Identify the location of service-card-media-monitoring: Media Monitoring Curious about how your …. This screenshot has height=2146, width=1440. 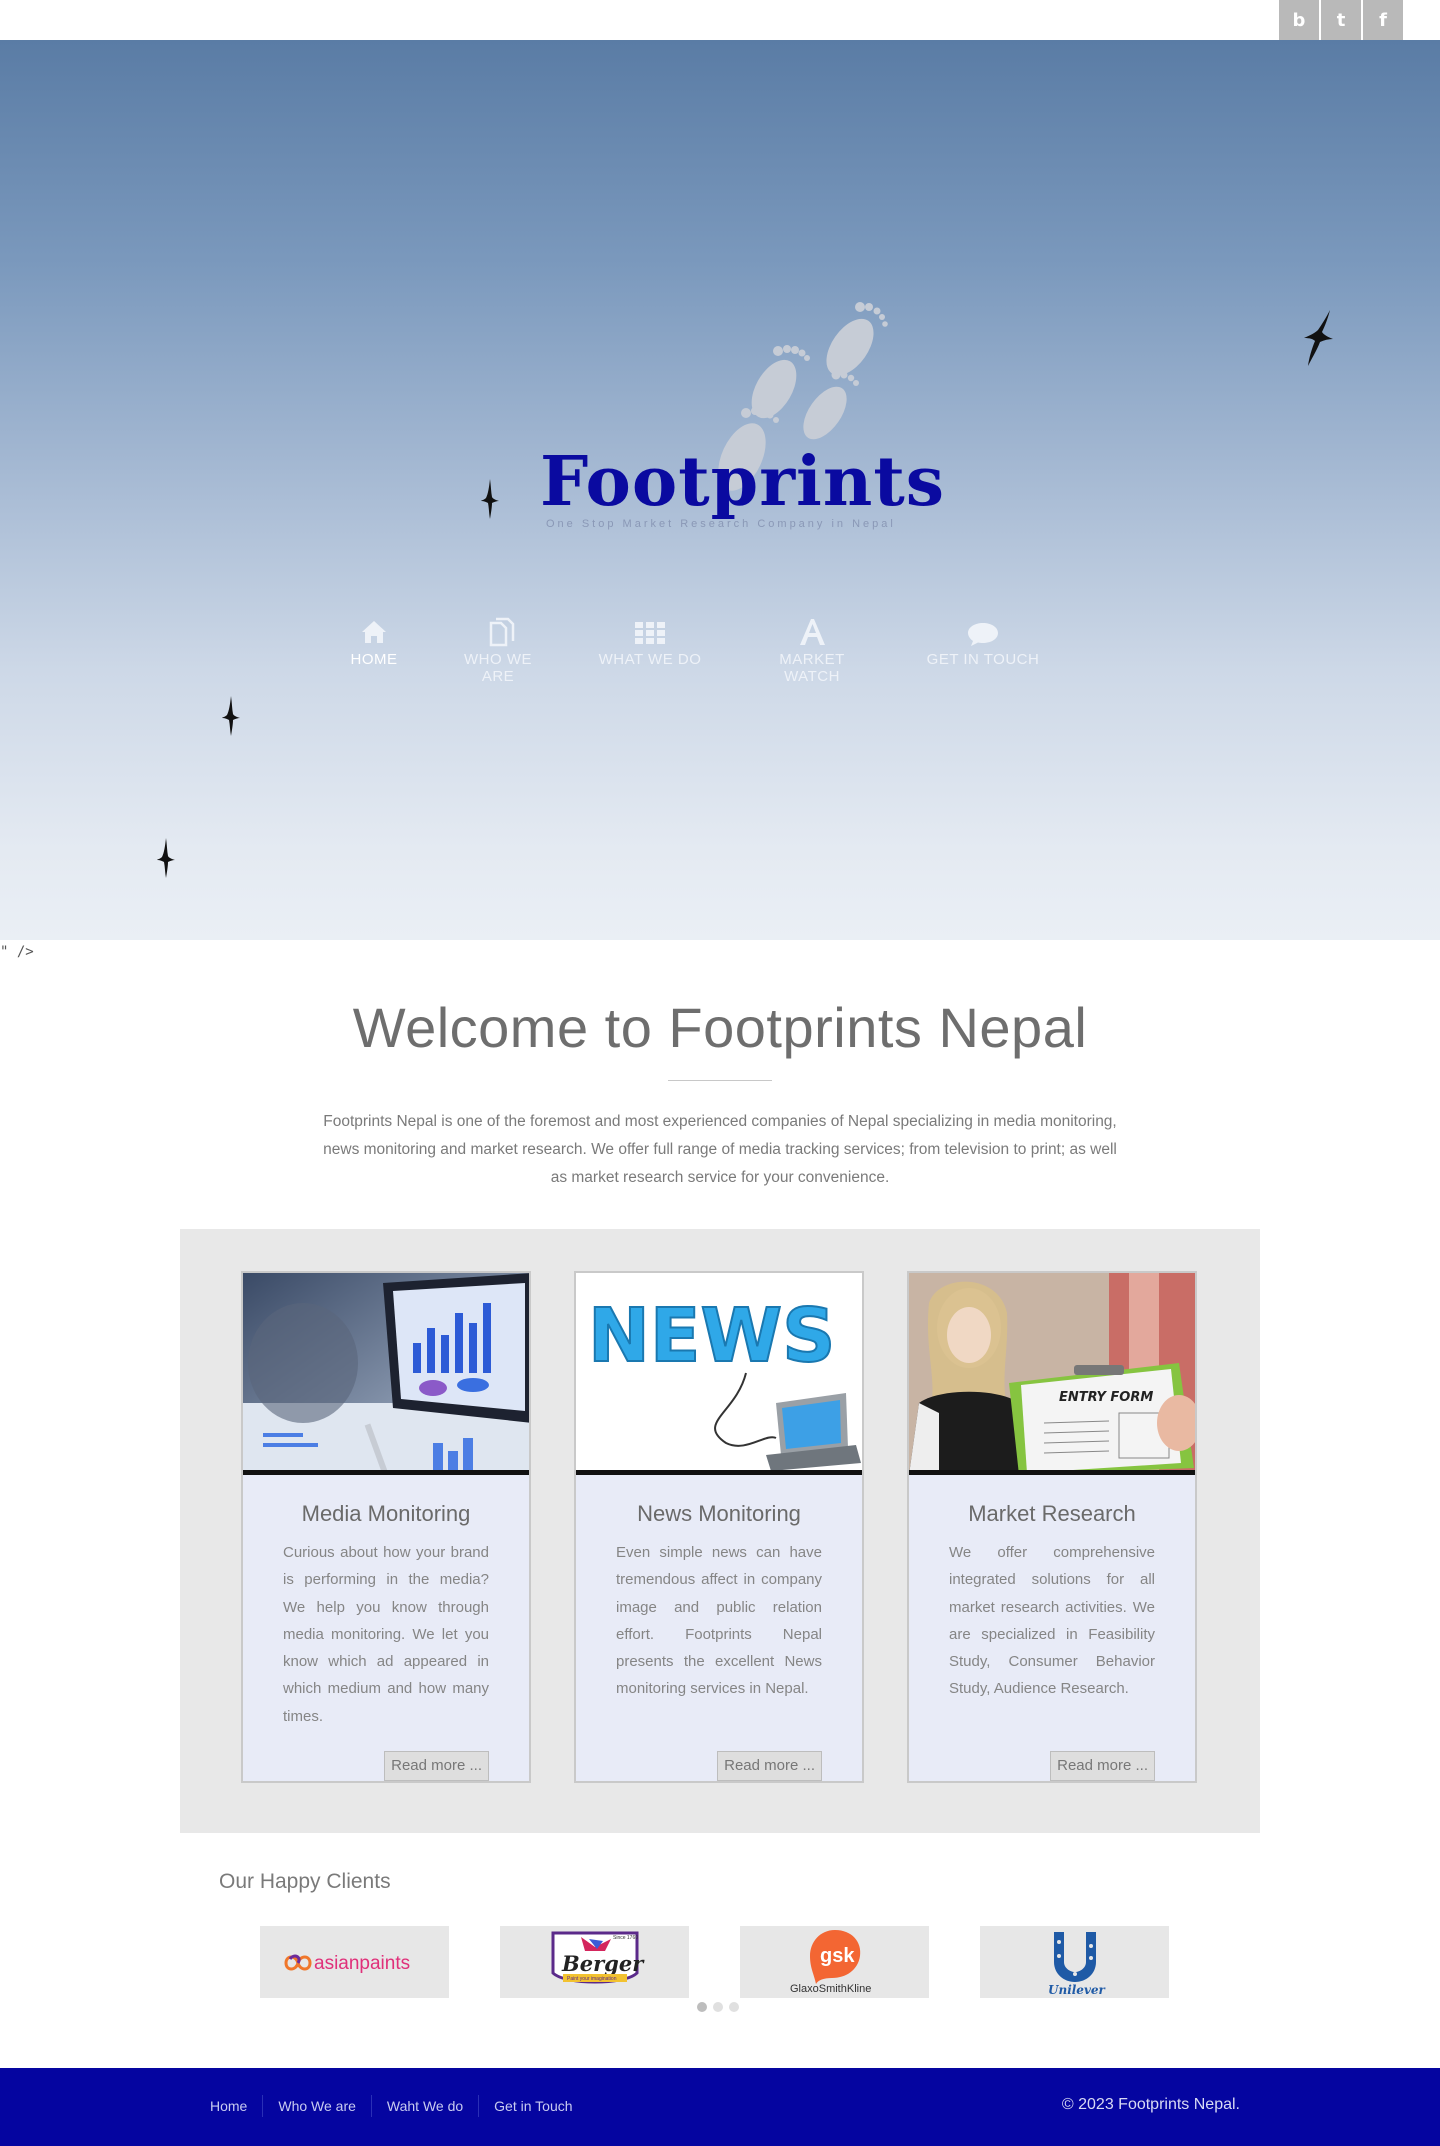
(386, 1527).